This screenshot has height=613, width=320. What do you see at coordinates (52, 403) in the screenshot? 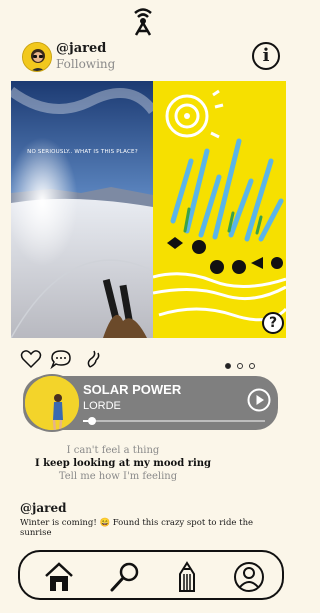
I see `album-art` at bounding box center [52, 403].